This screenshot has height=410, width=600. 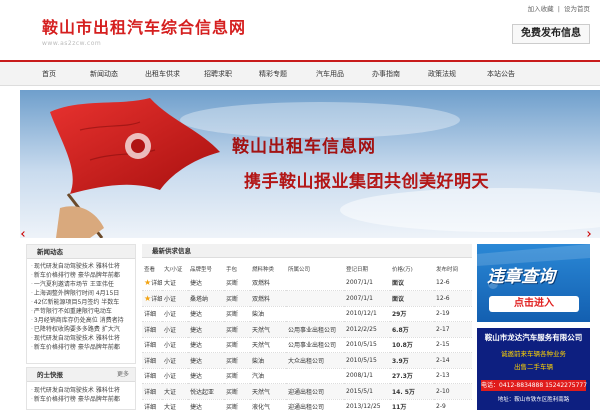 I want to click on taxi-news-more-link: 更多, so click(x=123, y=375).